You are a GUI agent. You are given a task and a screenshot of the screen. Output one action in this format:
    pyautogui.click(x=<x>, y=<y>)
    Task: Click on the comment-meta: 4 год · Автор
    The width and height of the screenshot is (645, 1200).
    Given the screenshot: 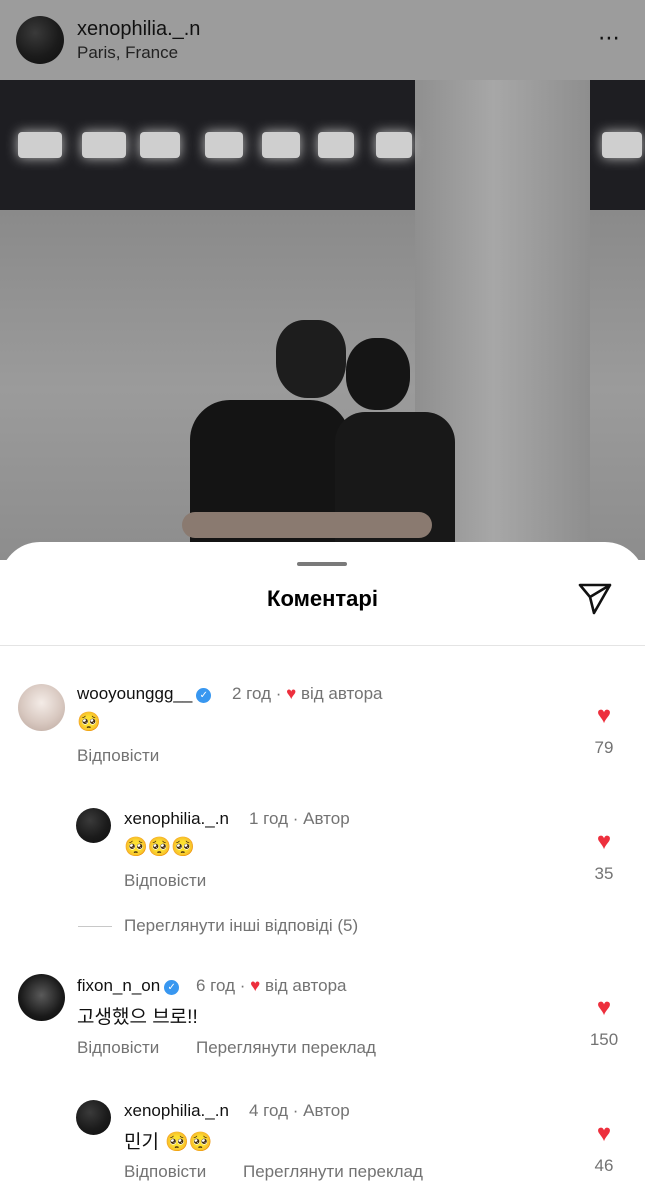 What is the action you would take?
    pyautogui.click(x=299, y=1111)
    